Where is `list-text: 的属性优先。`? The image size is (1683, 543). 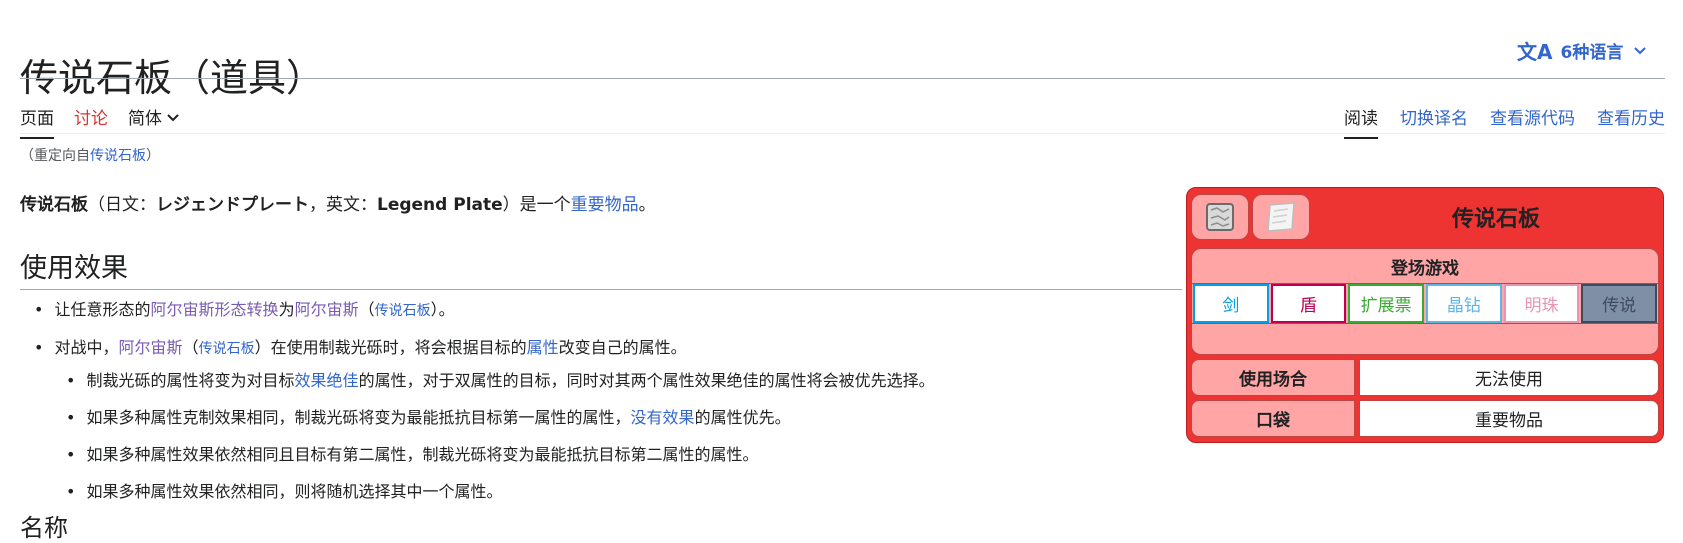 list-text: 的属性优先。 is located at coordinates (742, 417).